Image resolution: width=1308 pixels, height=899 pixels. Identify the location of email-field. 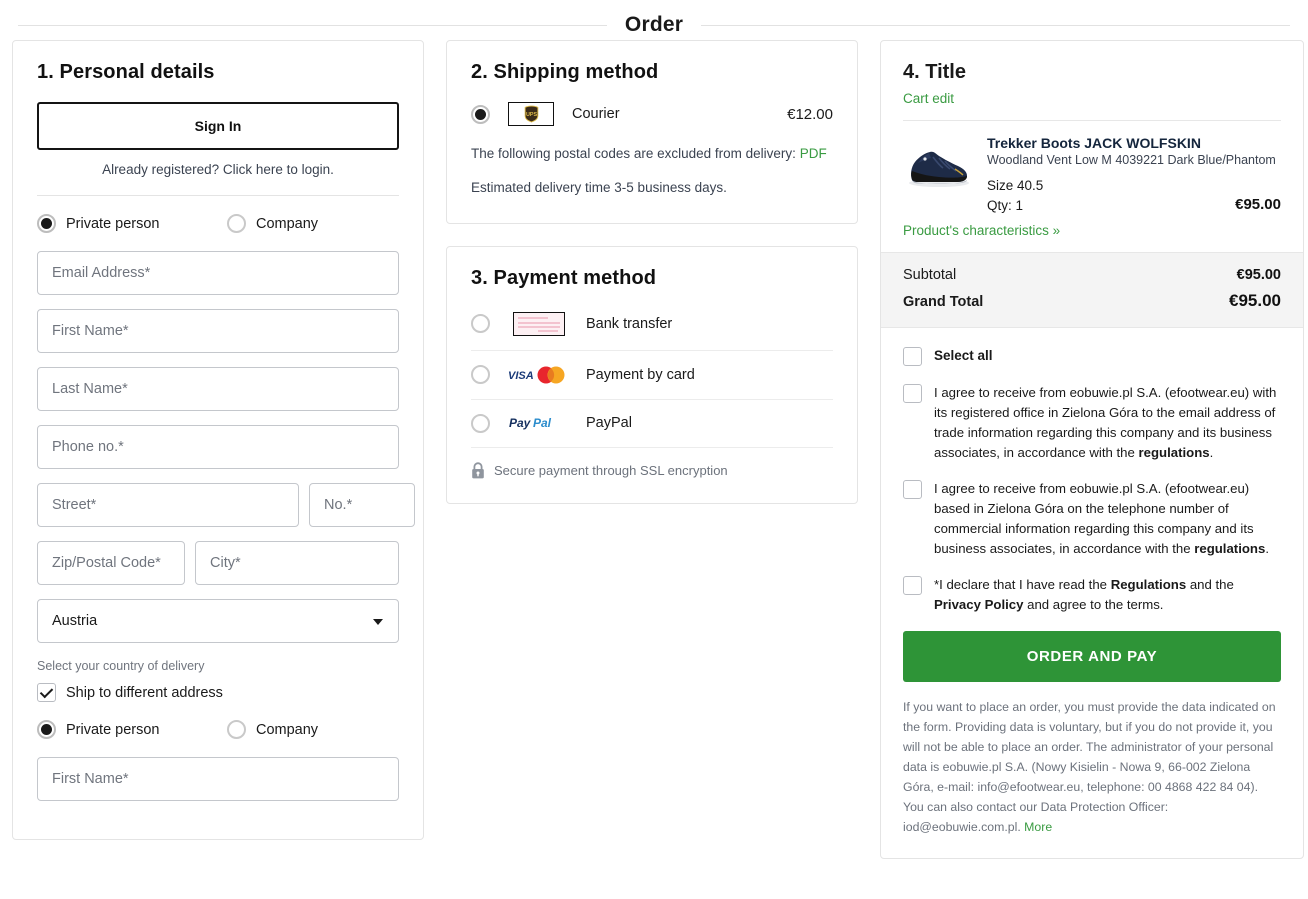
(218, 273).